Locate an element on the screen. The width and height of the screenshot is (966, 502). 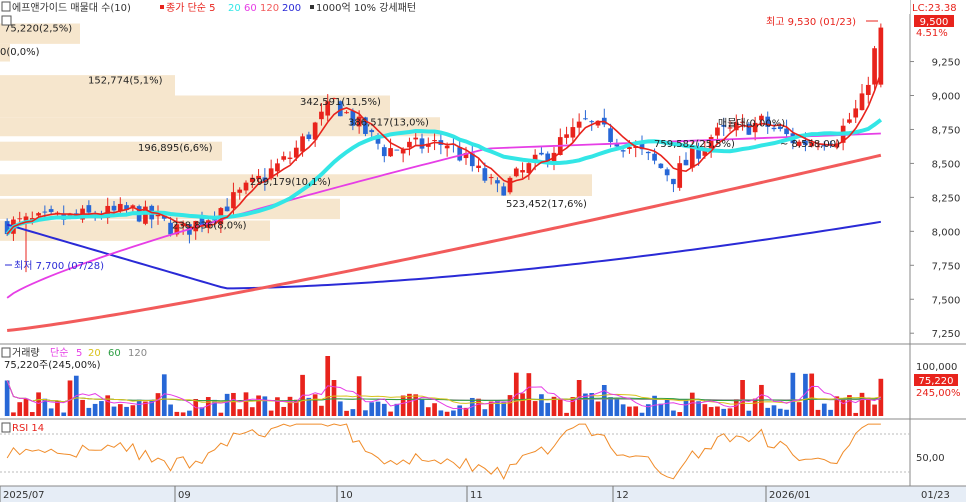
legend-bar is located at coordinates (455, 7).